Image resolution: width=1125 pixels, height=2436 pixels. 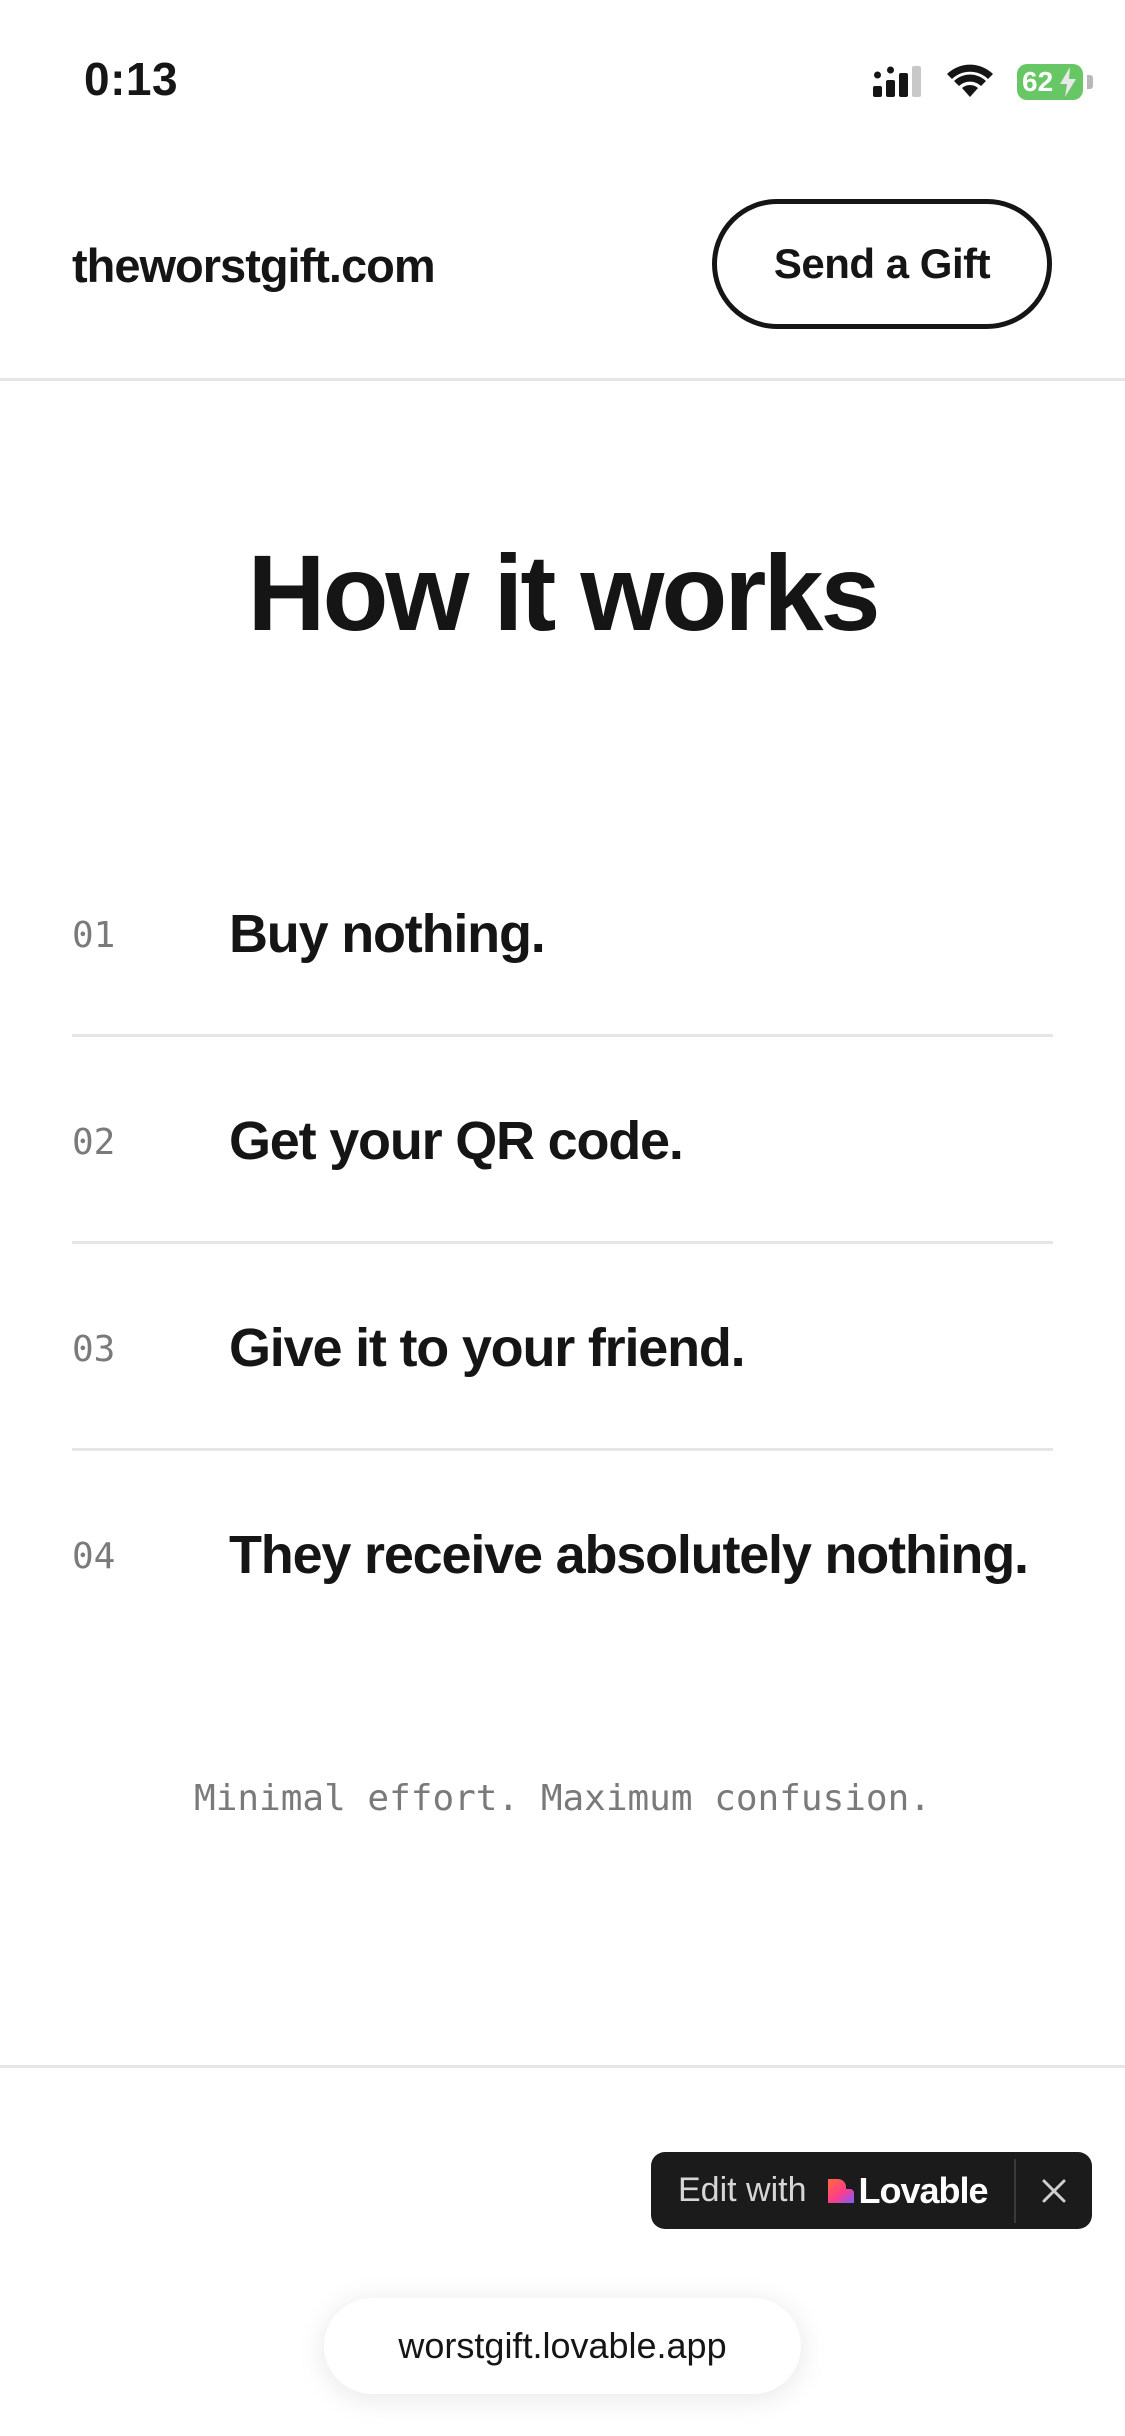 What do you see at coordinates (923, 2190) in the screenshot?
I see `lovable-brand: Lovable` at bounding box center [923, 2190].